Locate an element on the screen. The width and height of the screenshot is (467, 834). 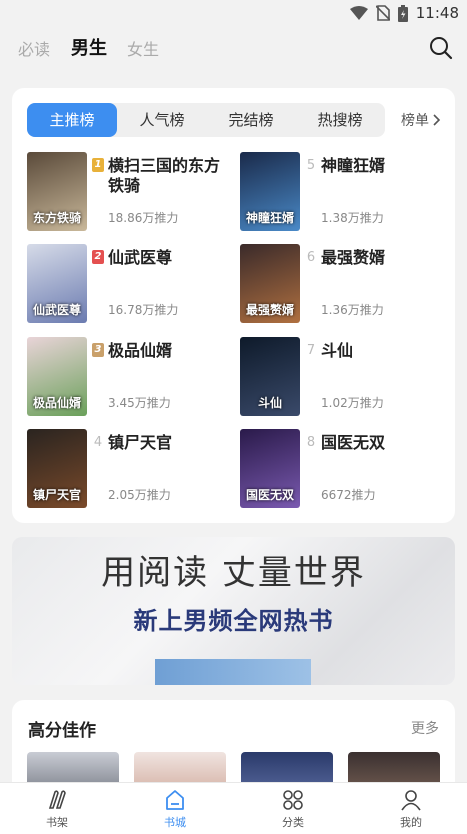
cover-title: 神瞳狂婿 is located at coordinates (269, 218).